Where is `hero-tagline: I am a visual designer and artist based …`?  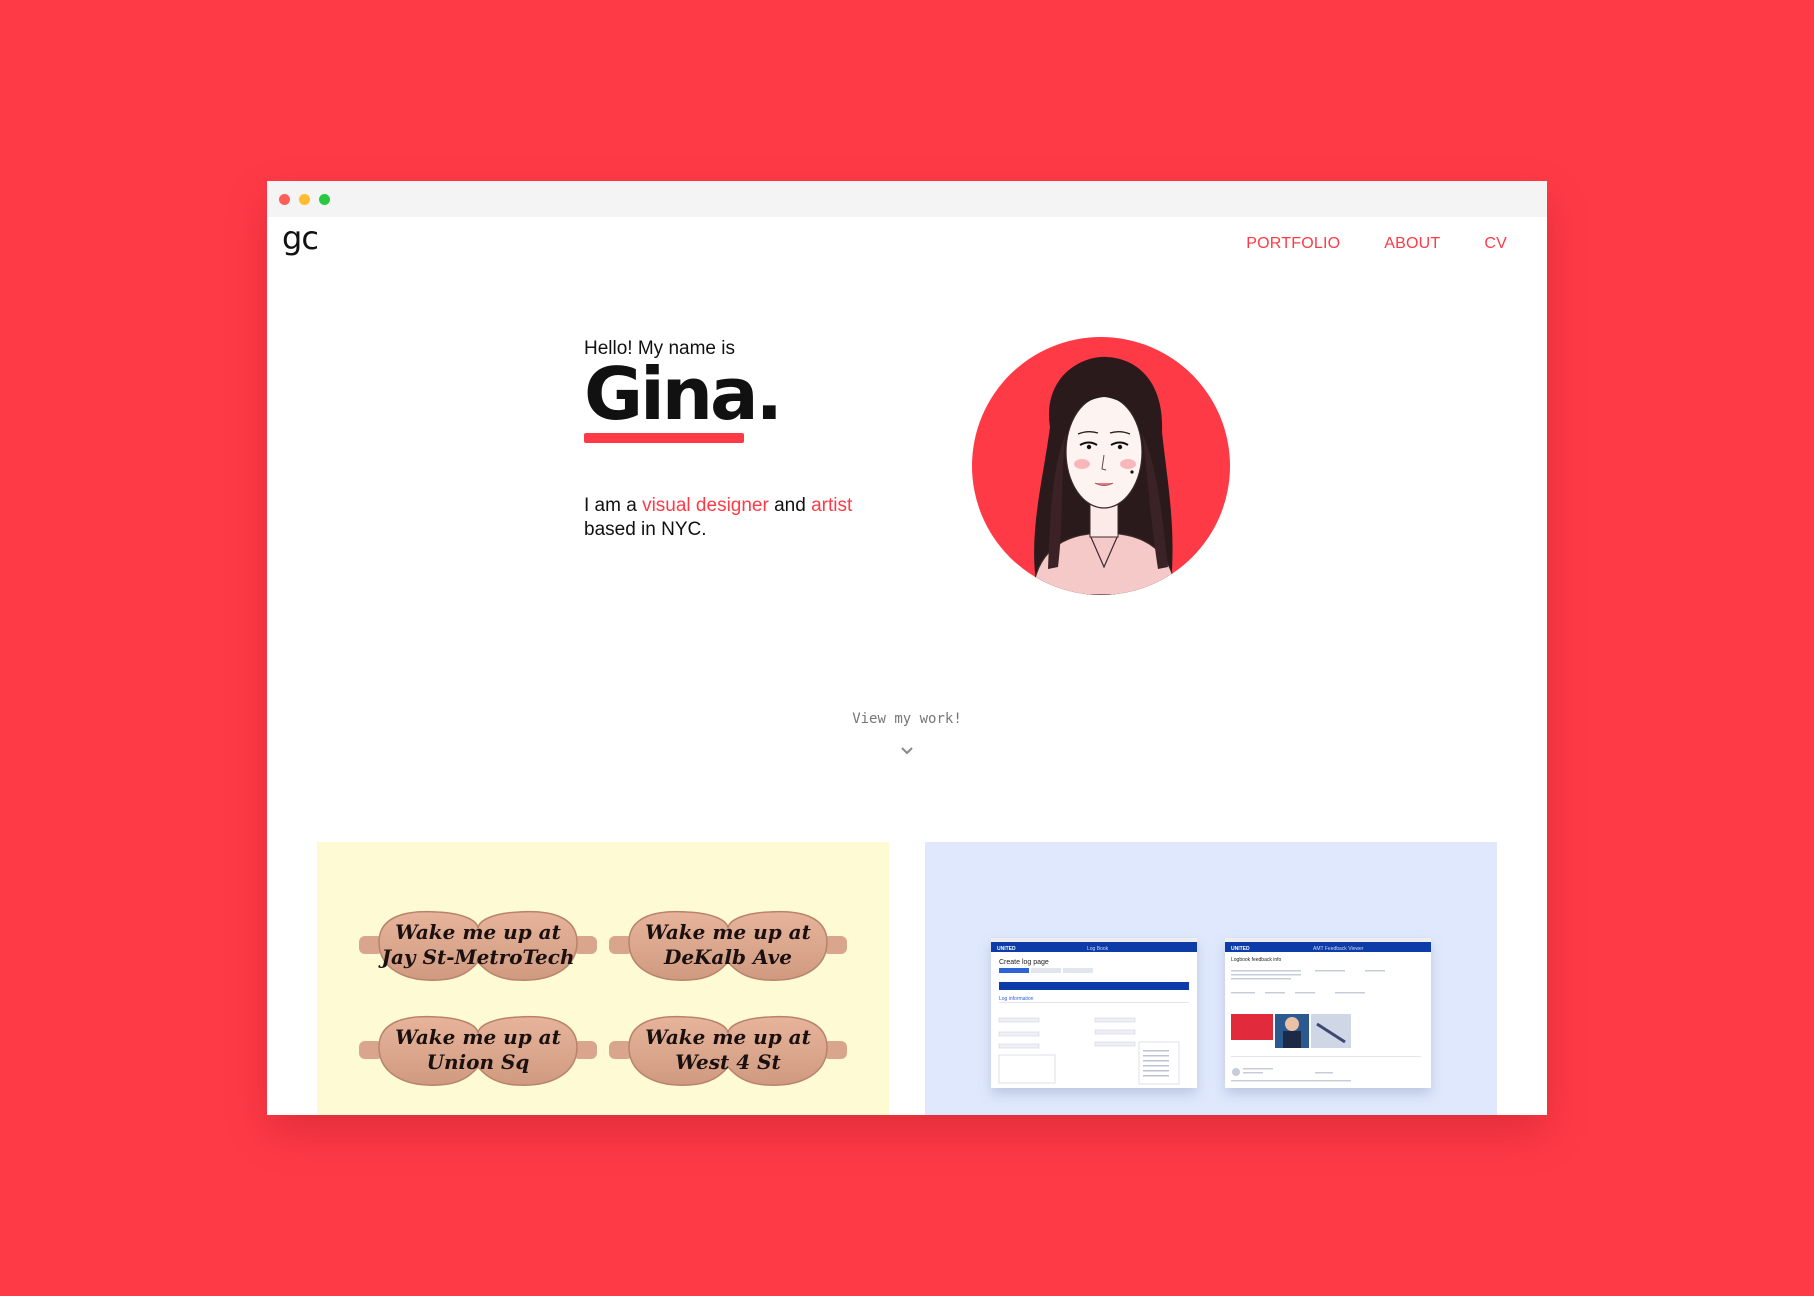 hero-tagline: I am a visual designer and artist based … is located at coordinates (734, 518).